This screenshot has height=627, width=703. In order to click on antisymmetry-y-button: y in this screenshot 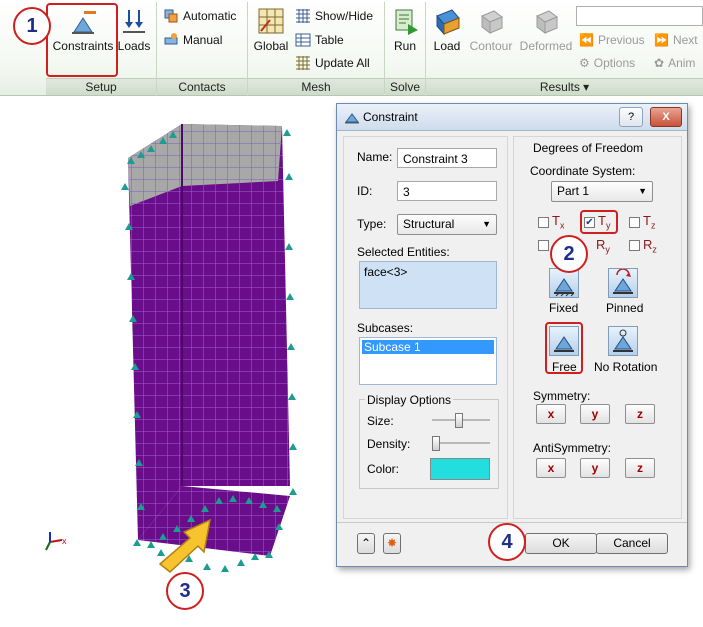, I will do `click(595, 468)`.